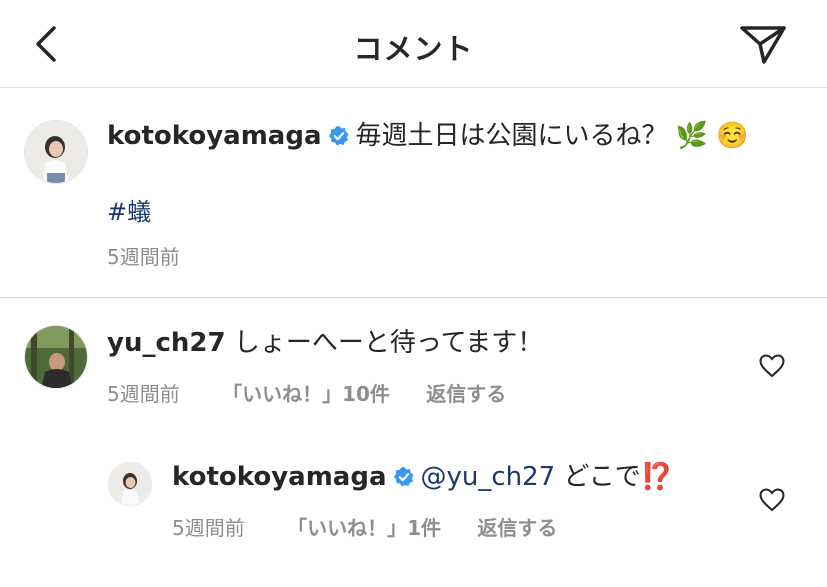 This screenshot has height=587, width=827. I want to click on reply-mention: @yu_ch27, so click(488, 477).